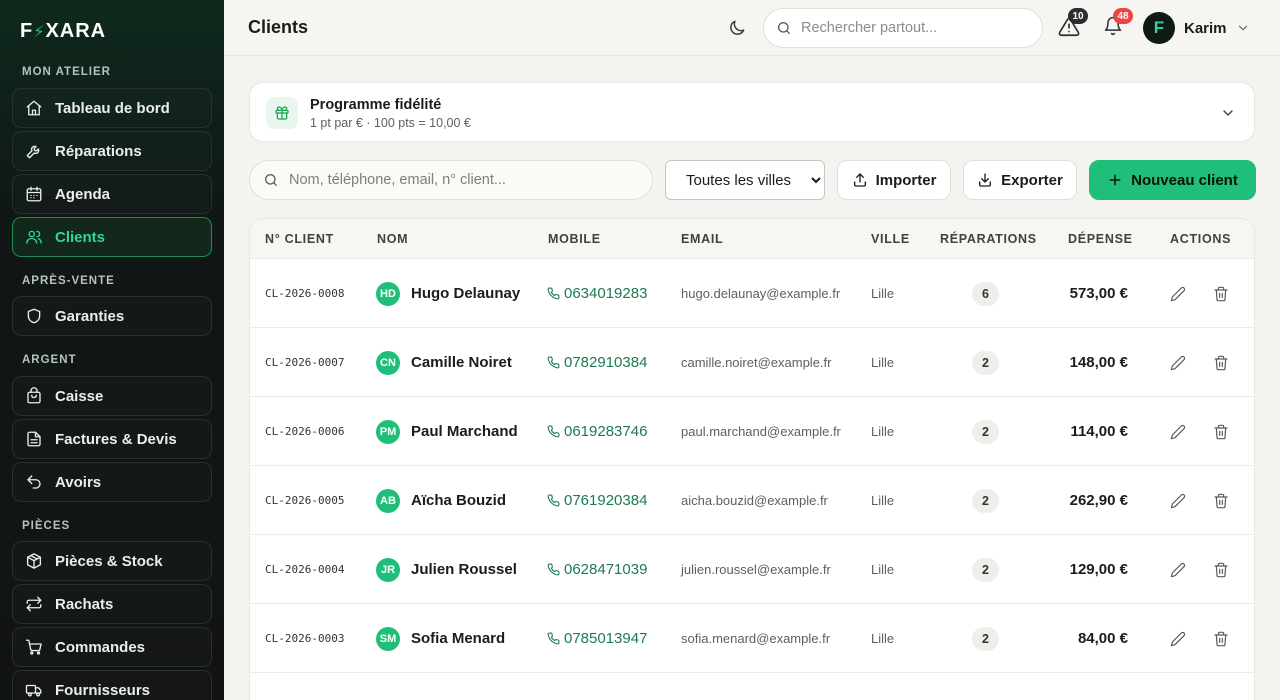 This screenshot has height=700, width=1280. What do you see at coordinates (34, 439) in the screenshot?
I see `document-icon` at bounding box center [34, 439].